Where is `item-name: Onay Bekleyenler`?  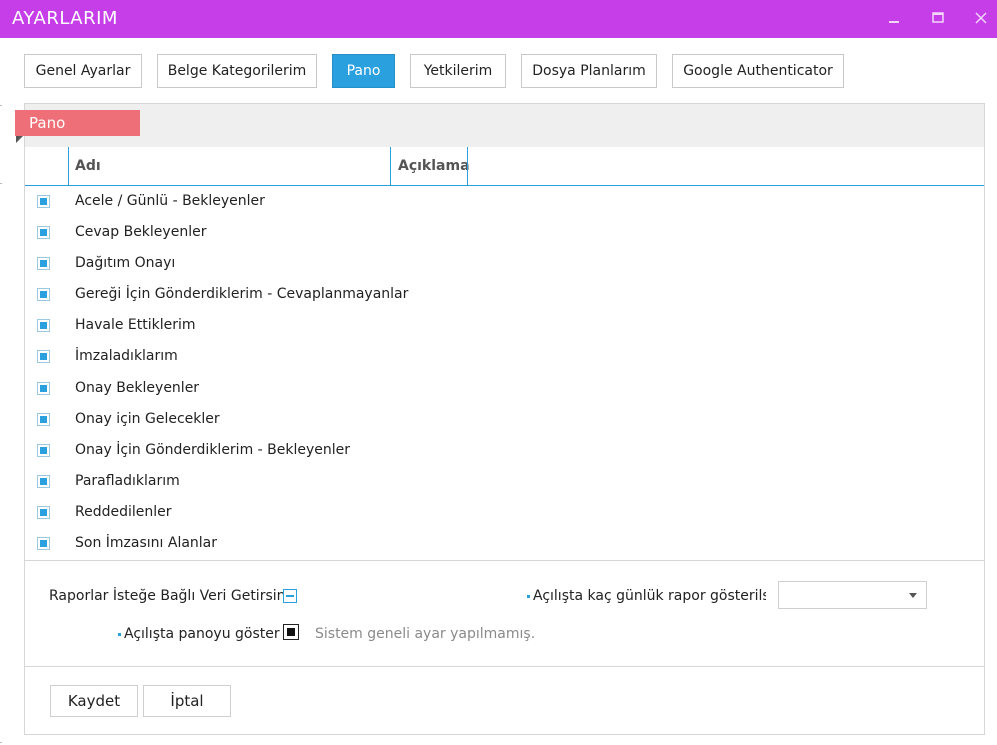
item-name: Onay Bekleyenler is located at coordinates (137, 388).